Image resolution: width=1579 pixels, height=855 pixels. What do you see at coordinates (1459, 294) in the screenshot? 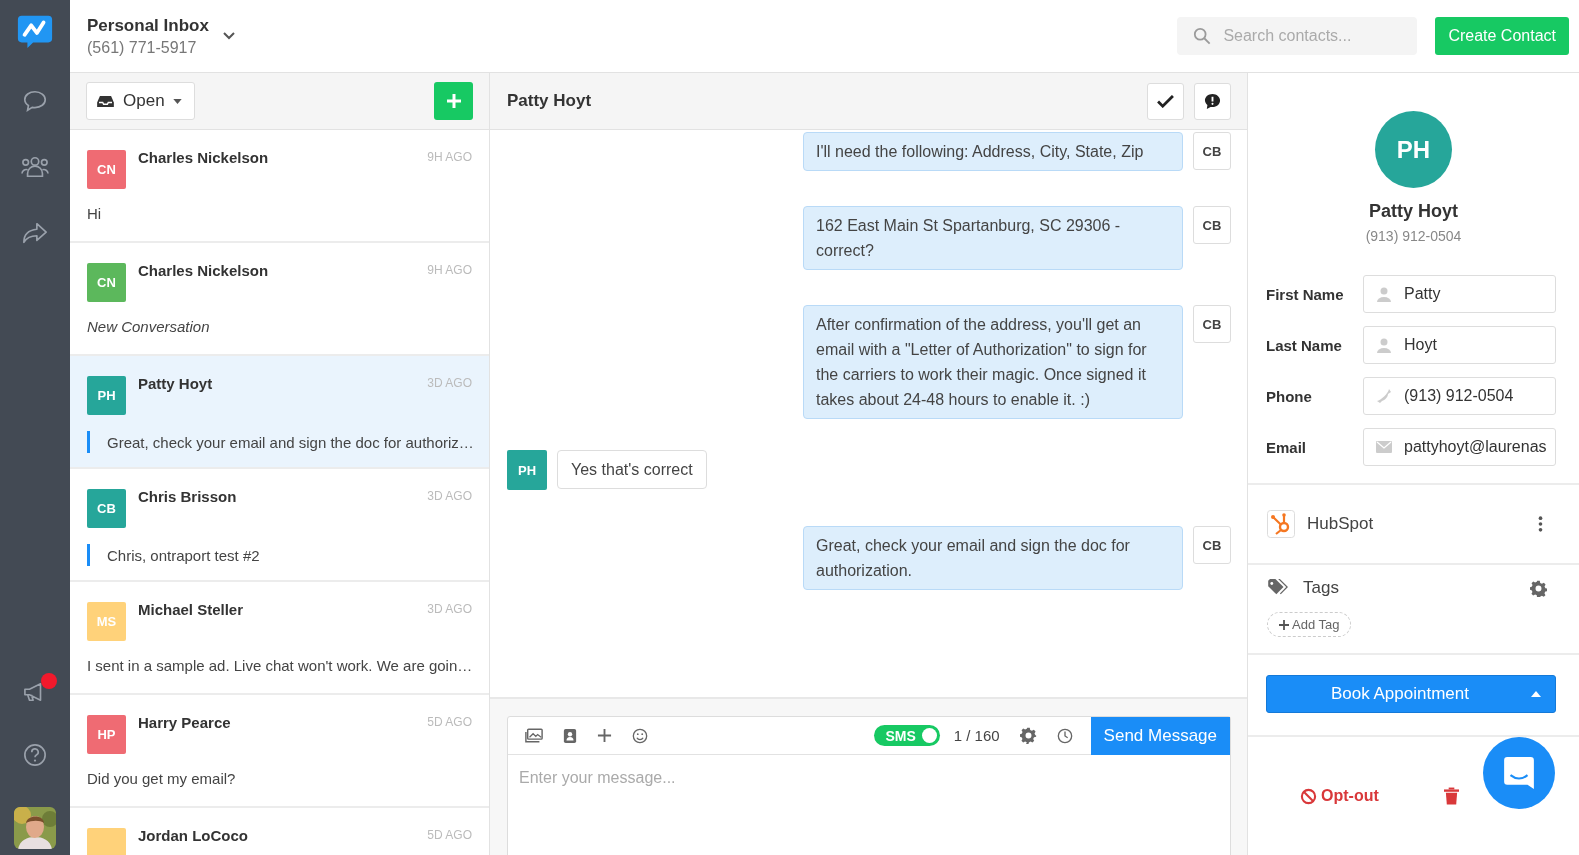
I see `contact-field: Patty` at bounding box center [1459, 294].